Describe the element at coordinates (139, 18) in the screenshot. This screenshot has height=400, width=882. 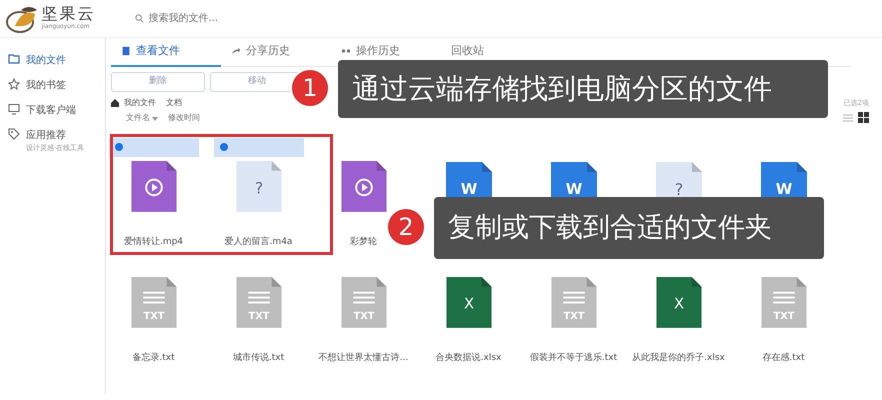
I see `search-icon` at that location.